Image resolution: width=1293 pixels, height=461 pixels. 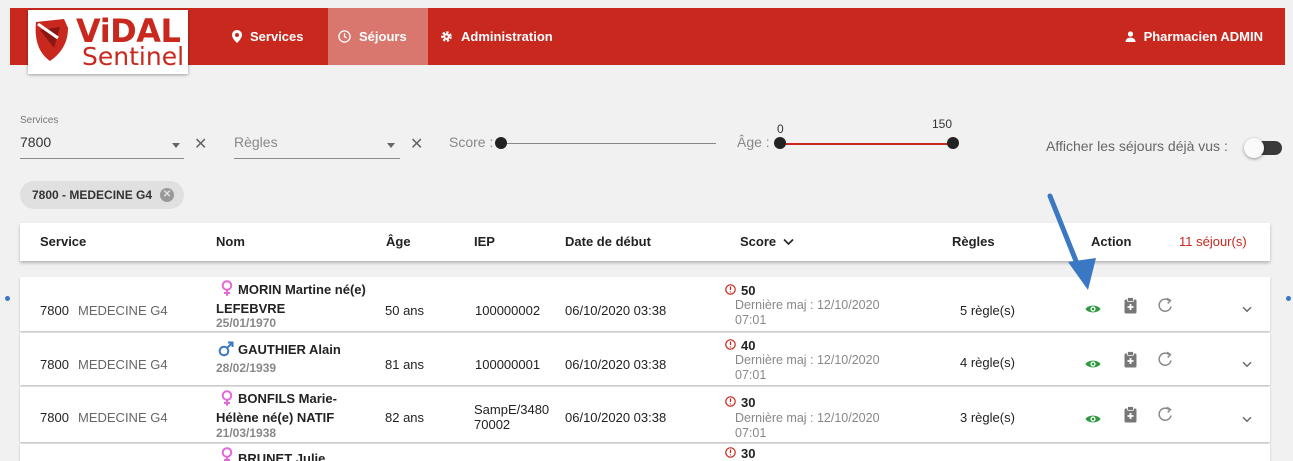 What do you see at coordinates (167, 195) in the screenshot?
I see `chip-remove-icon: ✕` at bounding box center [167, 195].